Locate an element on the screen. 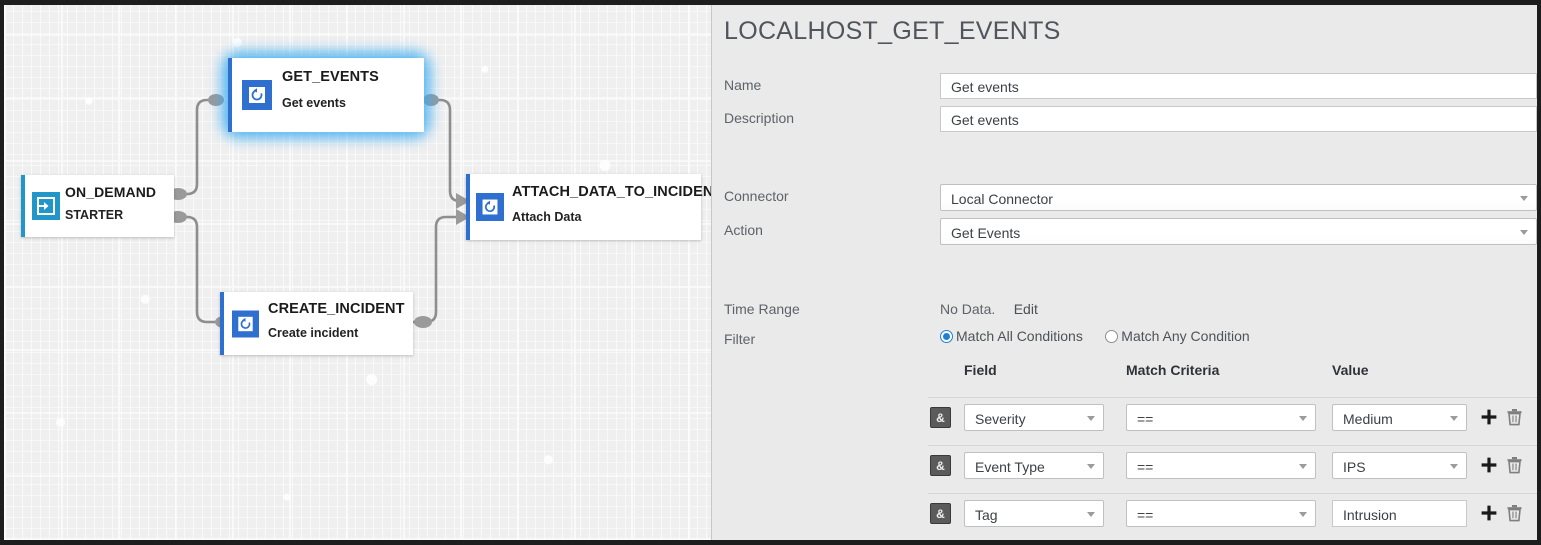 This screenshot has height=545, width=1541. action-selected-value: Get Events is located at coordinates (986, 233).